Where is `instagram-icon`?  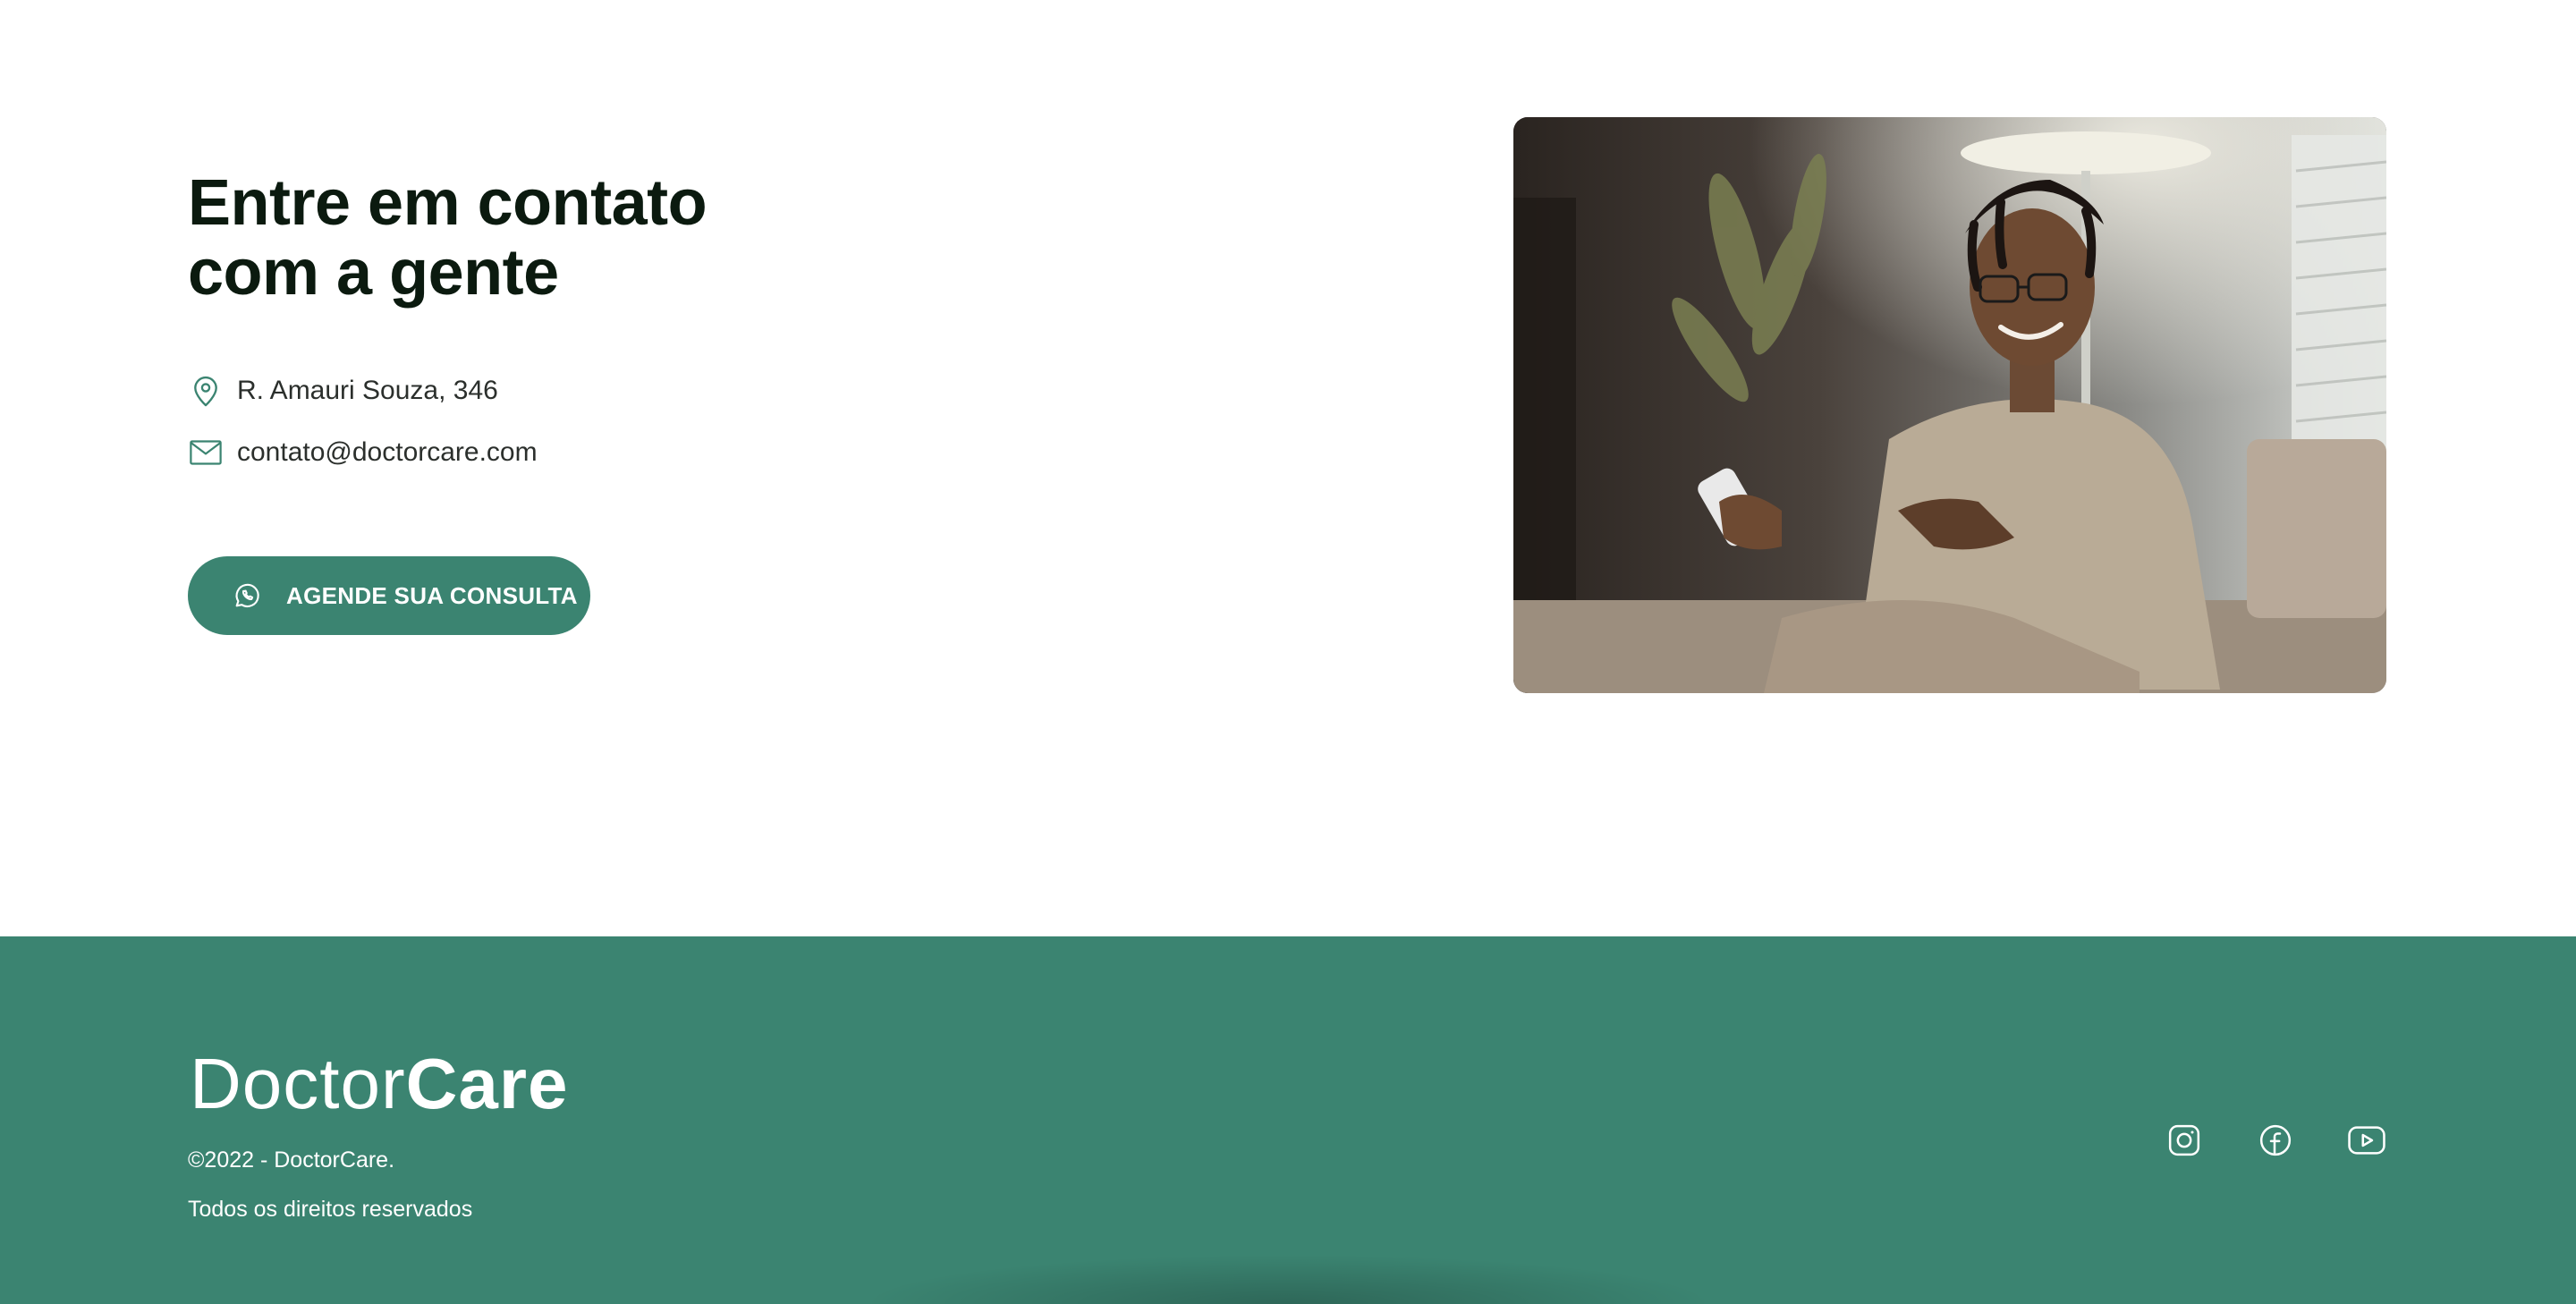
instagram-icon is located at coordinates (2184, 1141).